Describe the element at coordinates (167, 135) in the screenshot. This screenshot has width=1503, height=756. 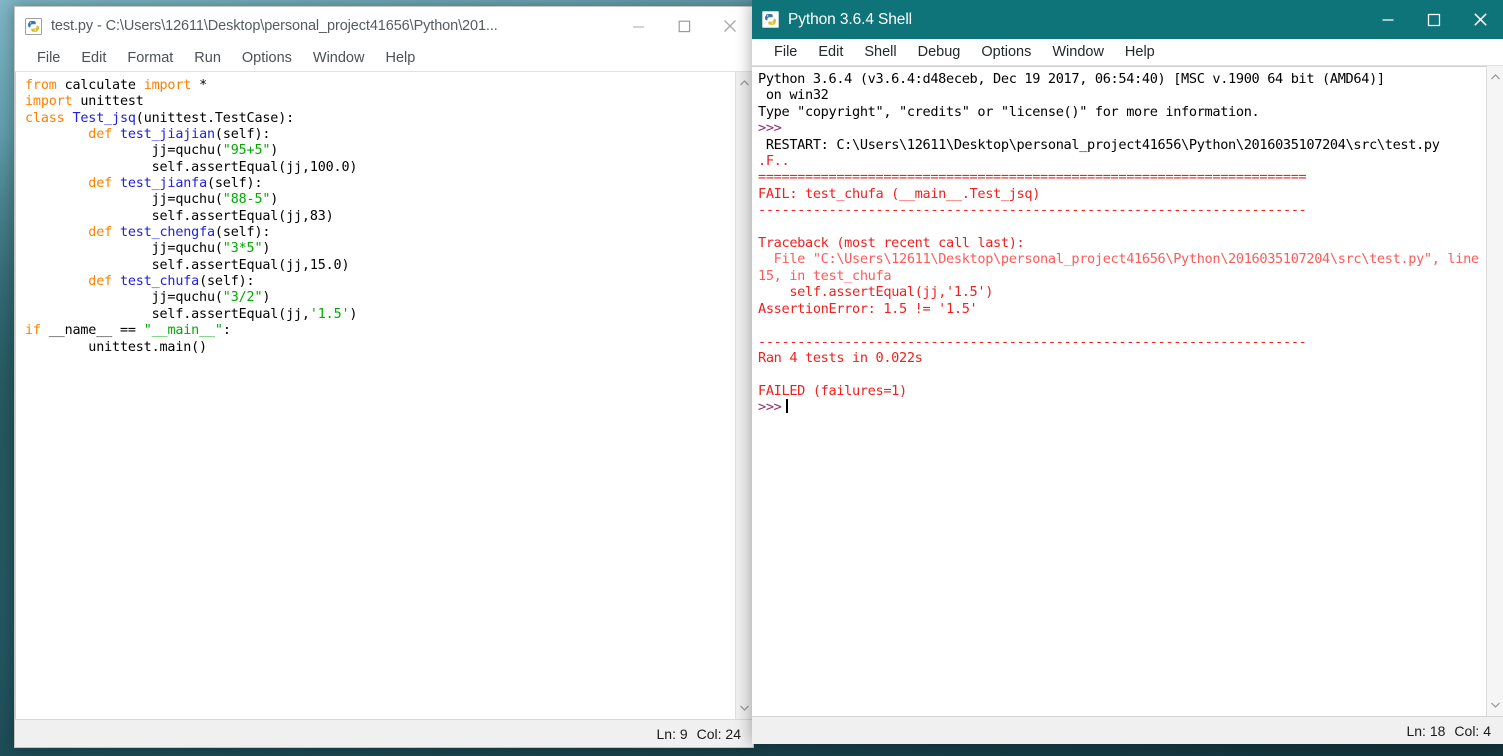
I see `code-token: test_jiajian` at that location.